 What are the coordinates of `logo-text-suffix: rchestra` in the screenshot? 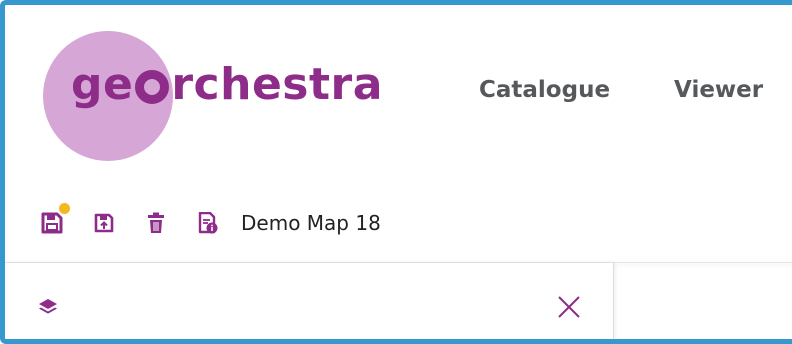 It's located at (277, 84).